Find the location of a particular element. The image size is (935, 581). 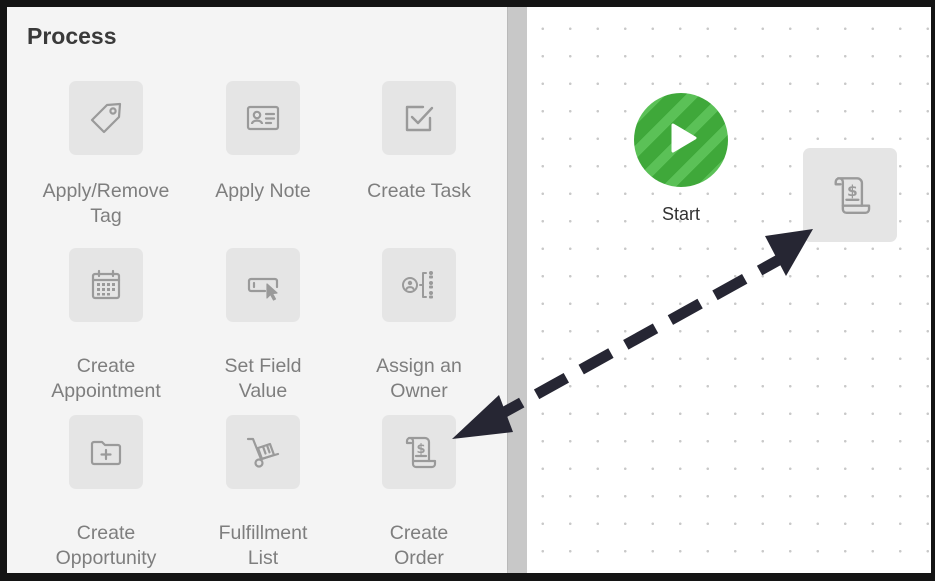

palette-label-apply-note: Apply Note is located at coordinates (263, 191).